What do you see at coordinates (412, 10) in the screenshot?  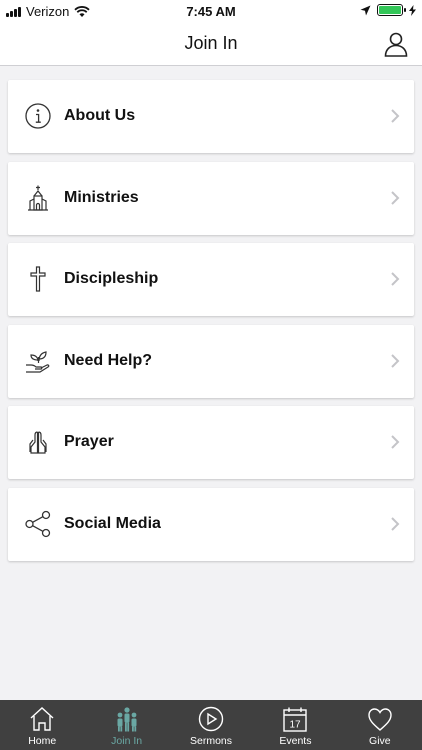 I see `charging-bolt-icon` at bounding box center [412, 10].